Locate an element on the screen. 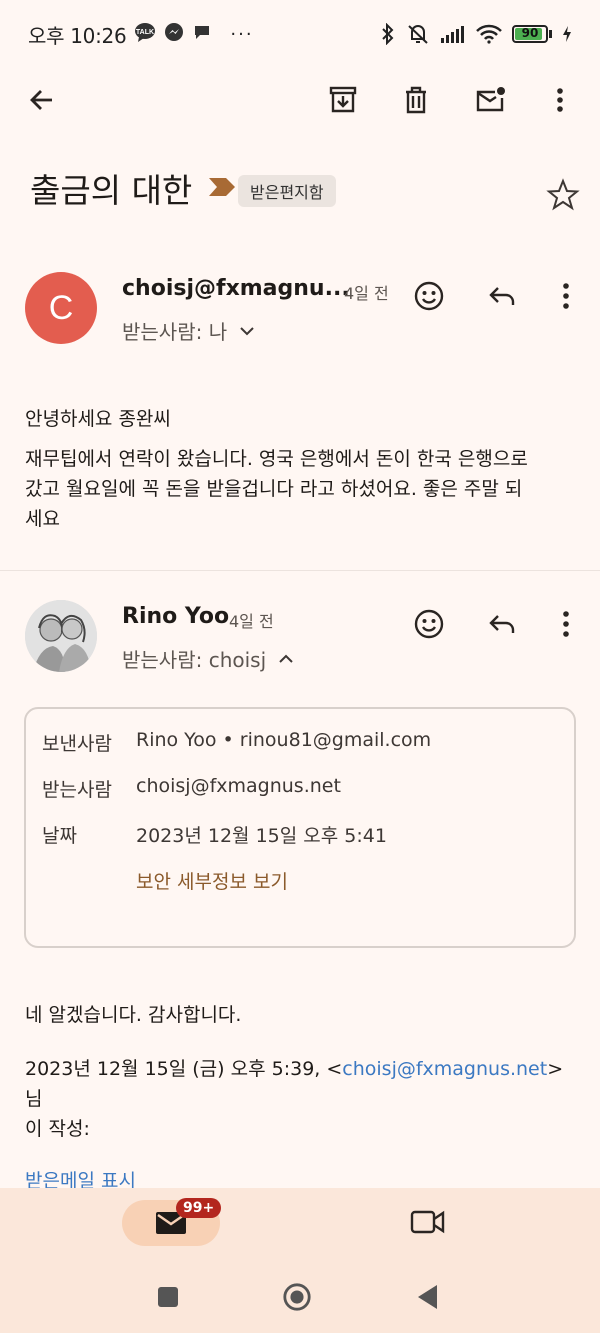  back-arrow-icon is located at coordinates (41, 100).